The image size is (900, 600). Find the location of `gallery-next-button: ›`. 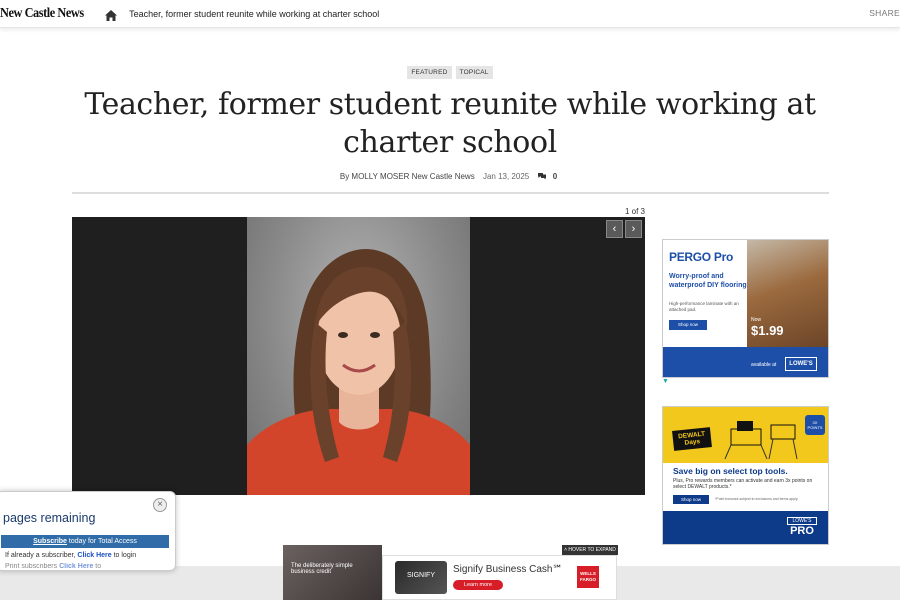

gallery-next-button: › is located at coordinates (633, 229).